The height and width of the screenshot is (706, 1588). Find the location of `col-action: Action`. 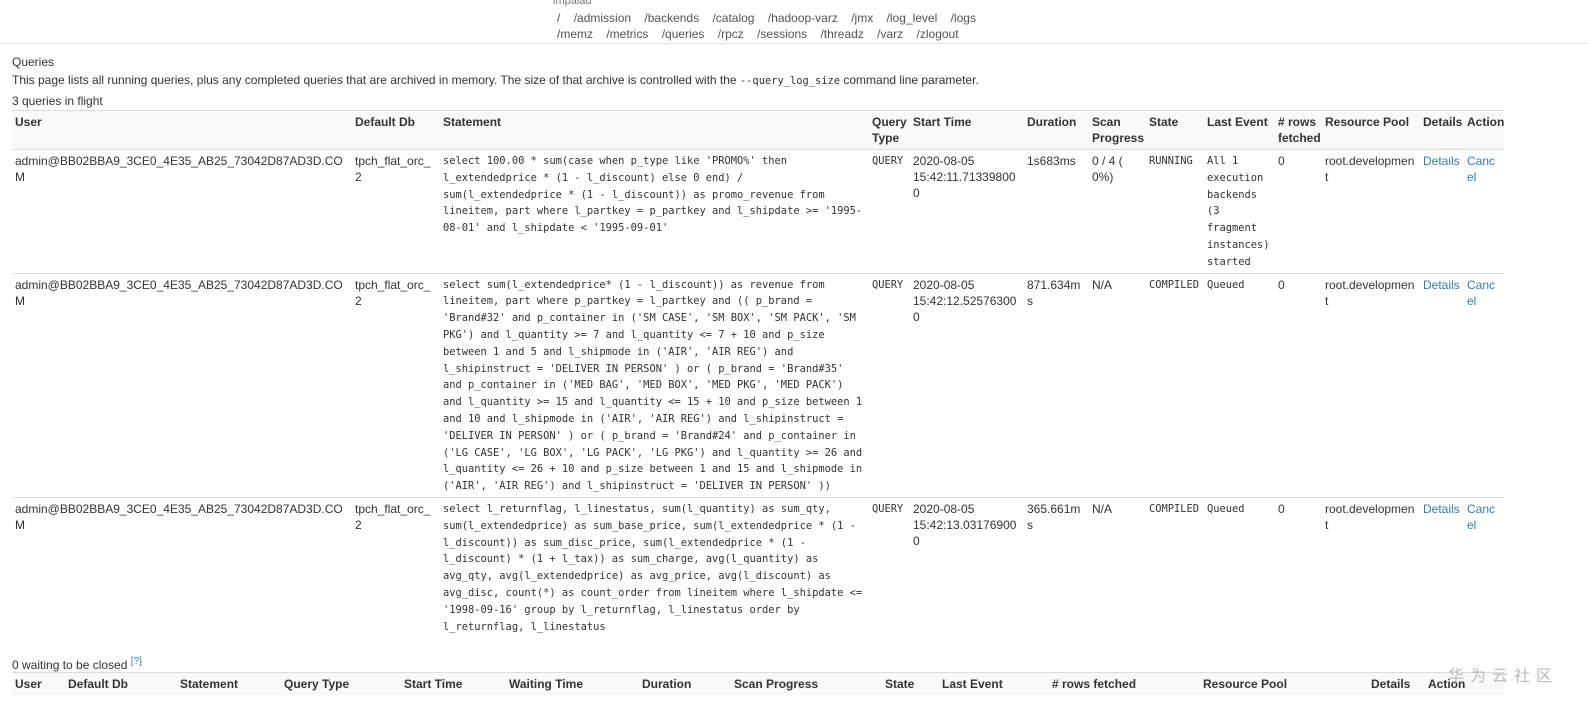

col-action: Action is located at coordinates (1484, 130).